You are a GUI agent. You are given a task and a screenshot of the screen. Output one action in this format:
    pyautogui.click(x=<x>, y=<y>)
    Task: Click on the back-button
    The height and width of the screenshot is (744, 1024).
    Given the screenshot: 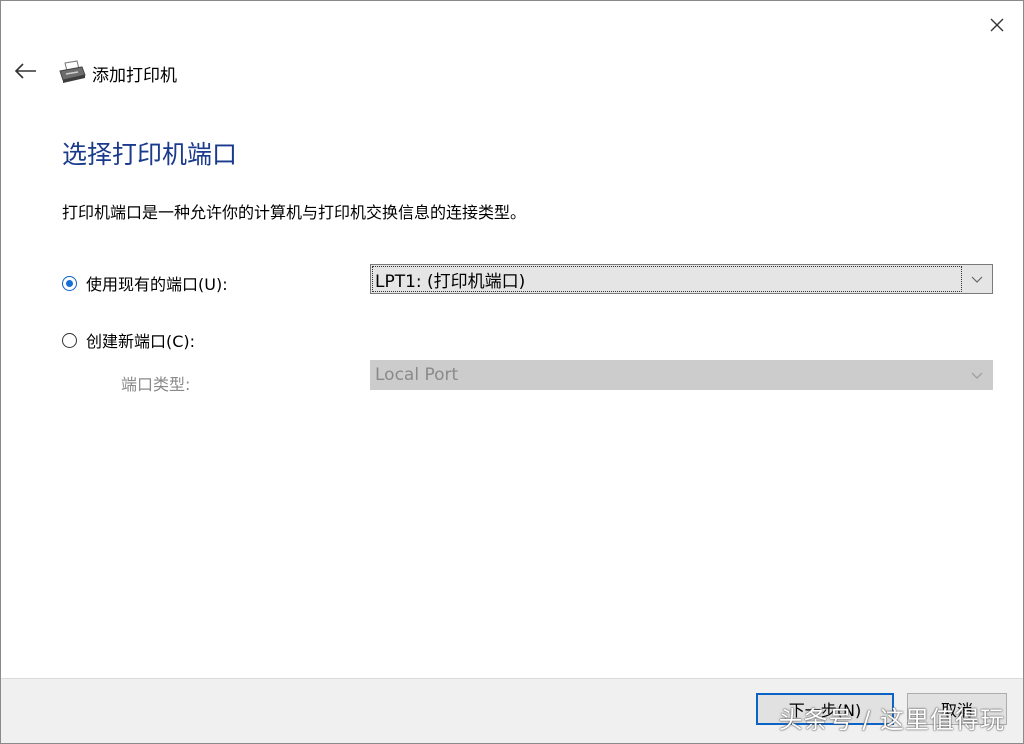 What is the action you would take?
    pyautogui.click(x=25, y=71)
    